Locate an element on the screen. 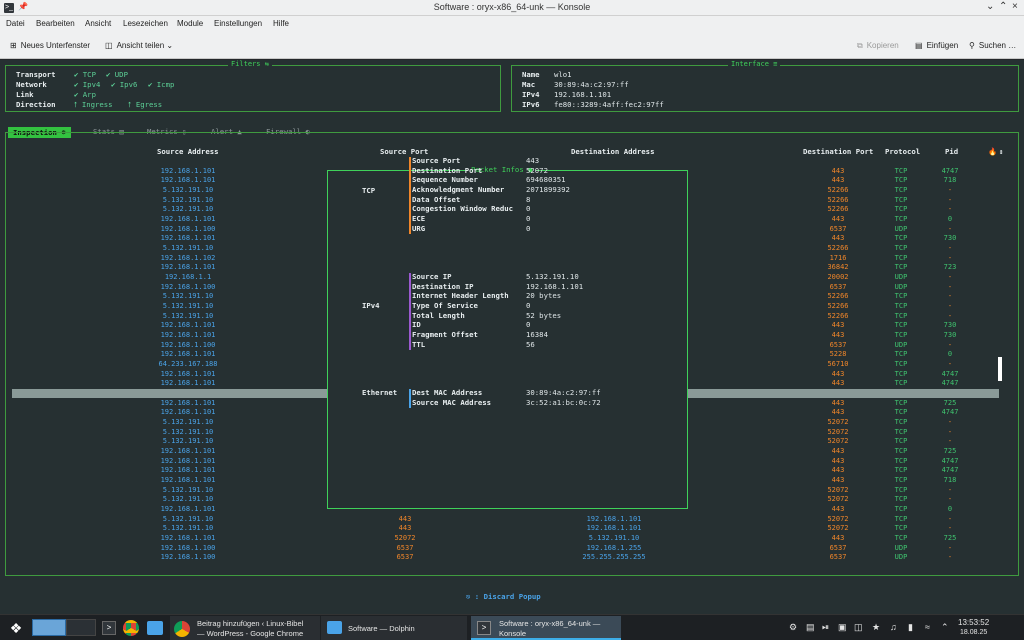 This screenshot has height=640, width=1024. paste-button: ▤ Einfügen is located at coordinates (936, 45).